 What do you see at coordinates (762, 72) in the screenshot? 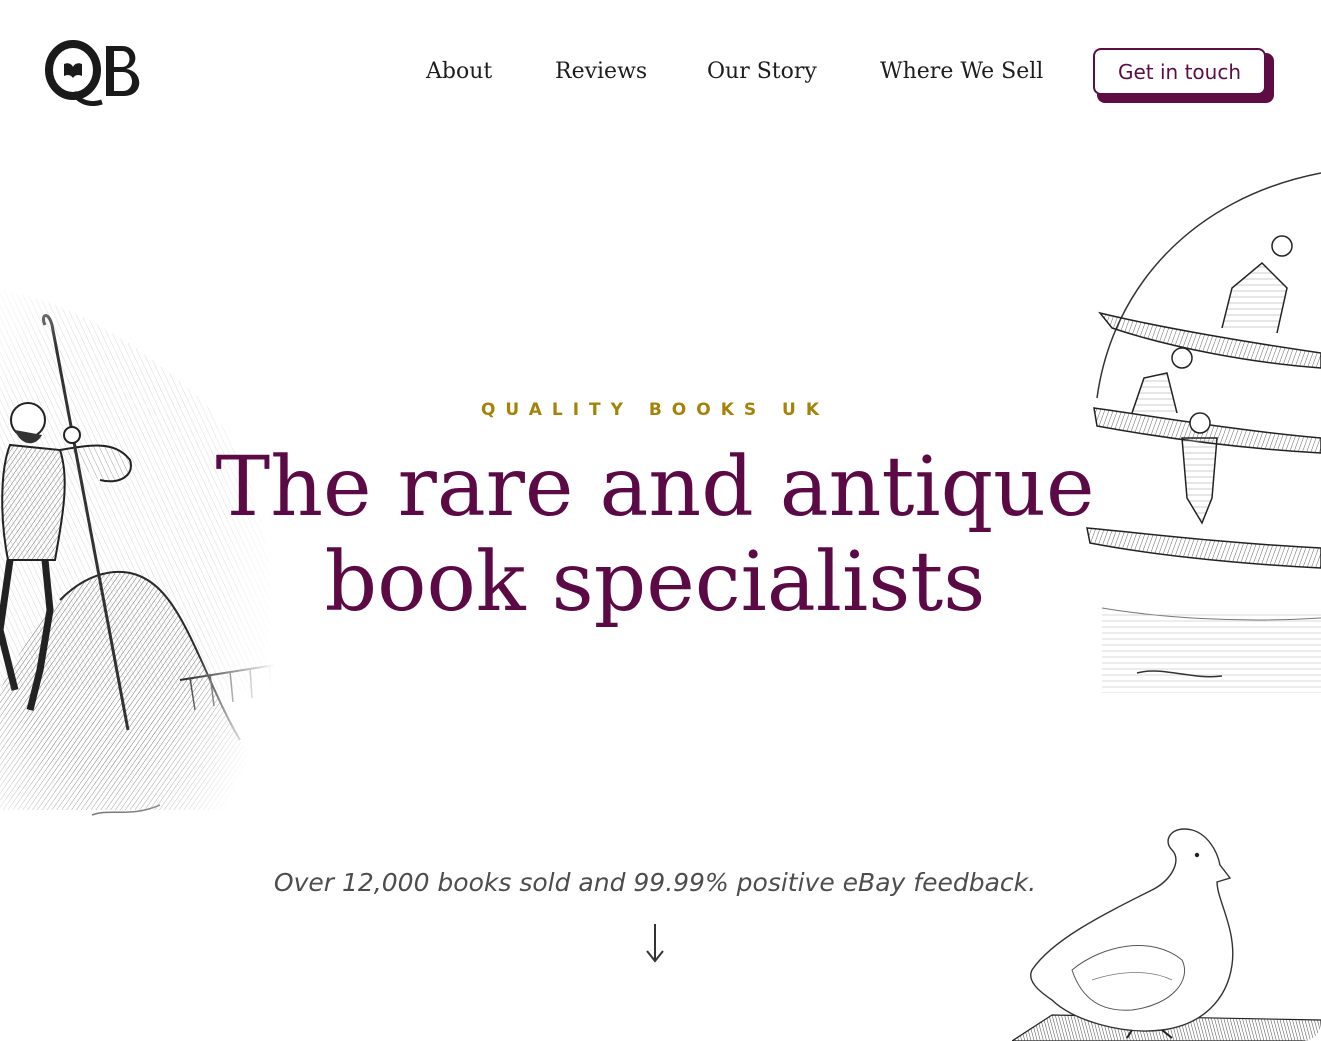
I see `nav-link-our-story: Our Story` at bounding box center [762, 72].